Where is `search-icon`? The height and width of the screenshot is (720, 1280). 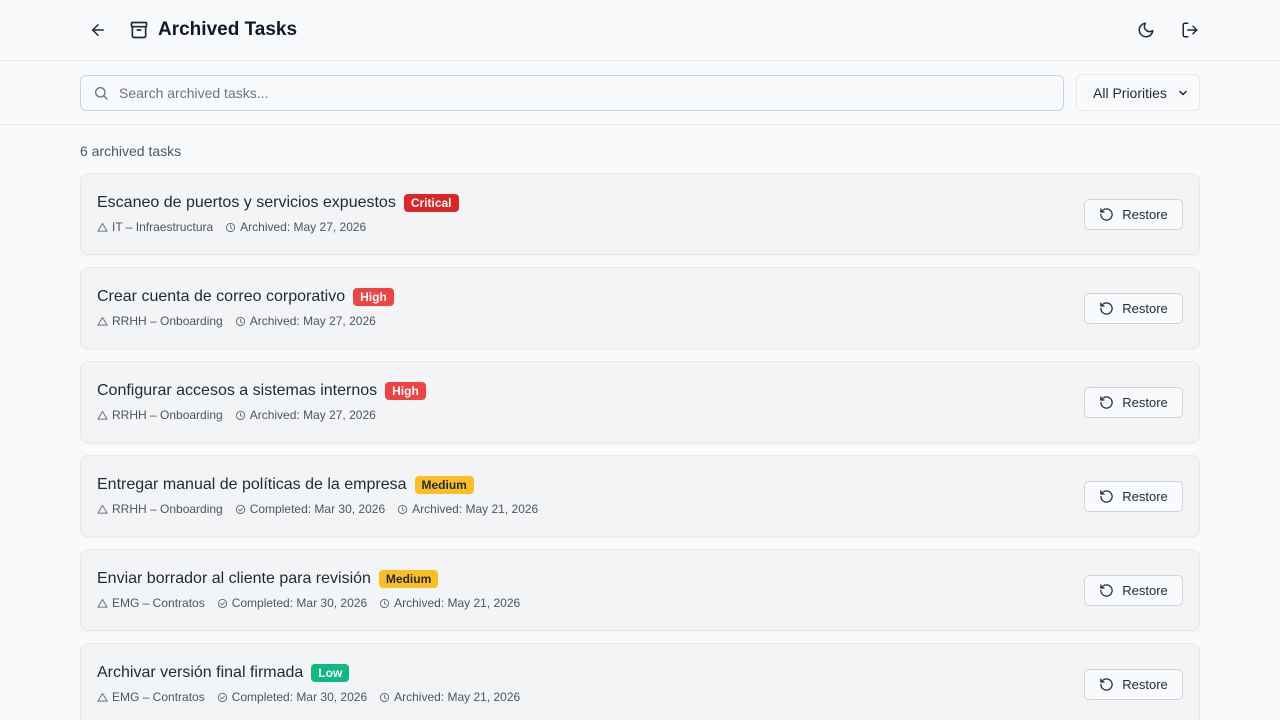 search-icon is located at coordinates (101, 93).